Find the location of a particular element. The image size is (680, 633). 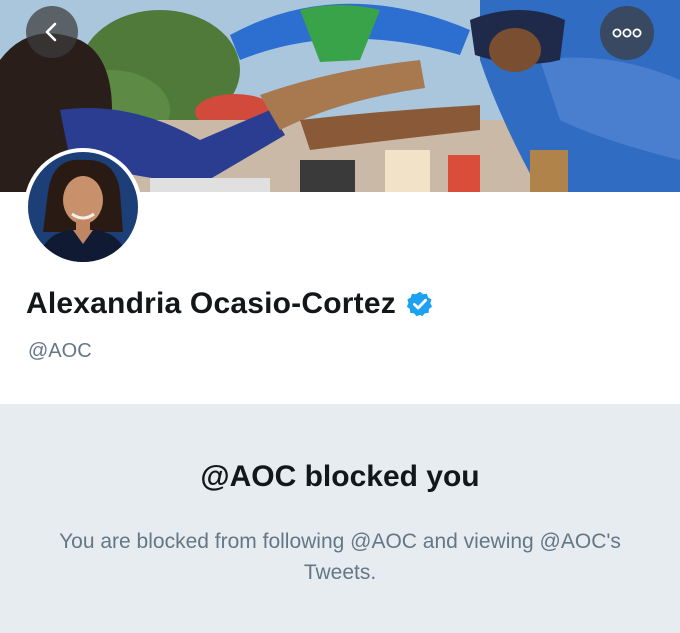

avatar-frame is located at coordinates (83, 207).